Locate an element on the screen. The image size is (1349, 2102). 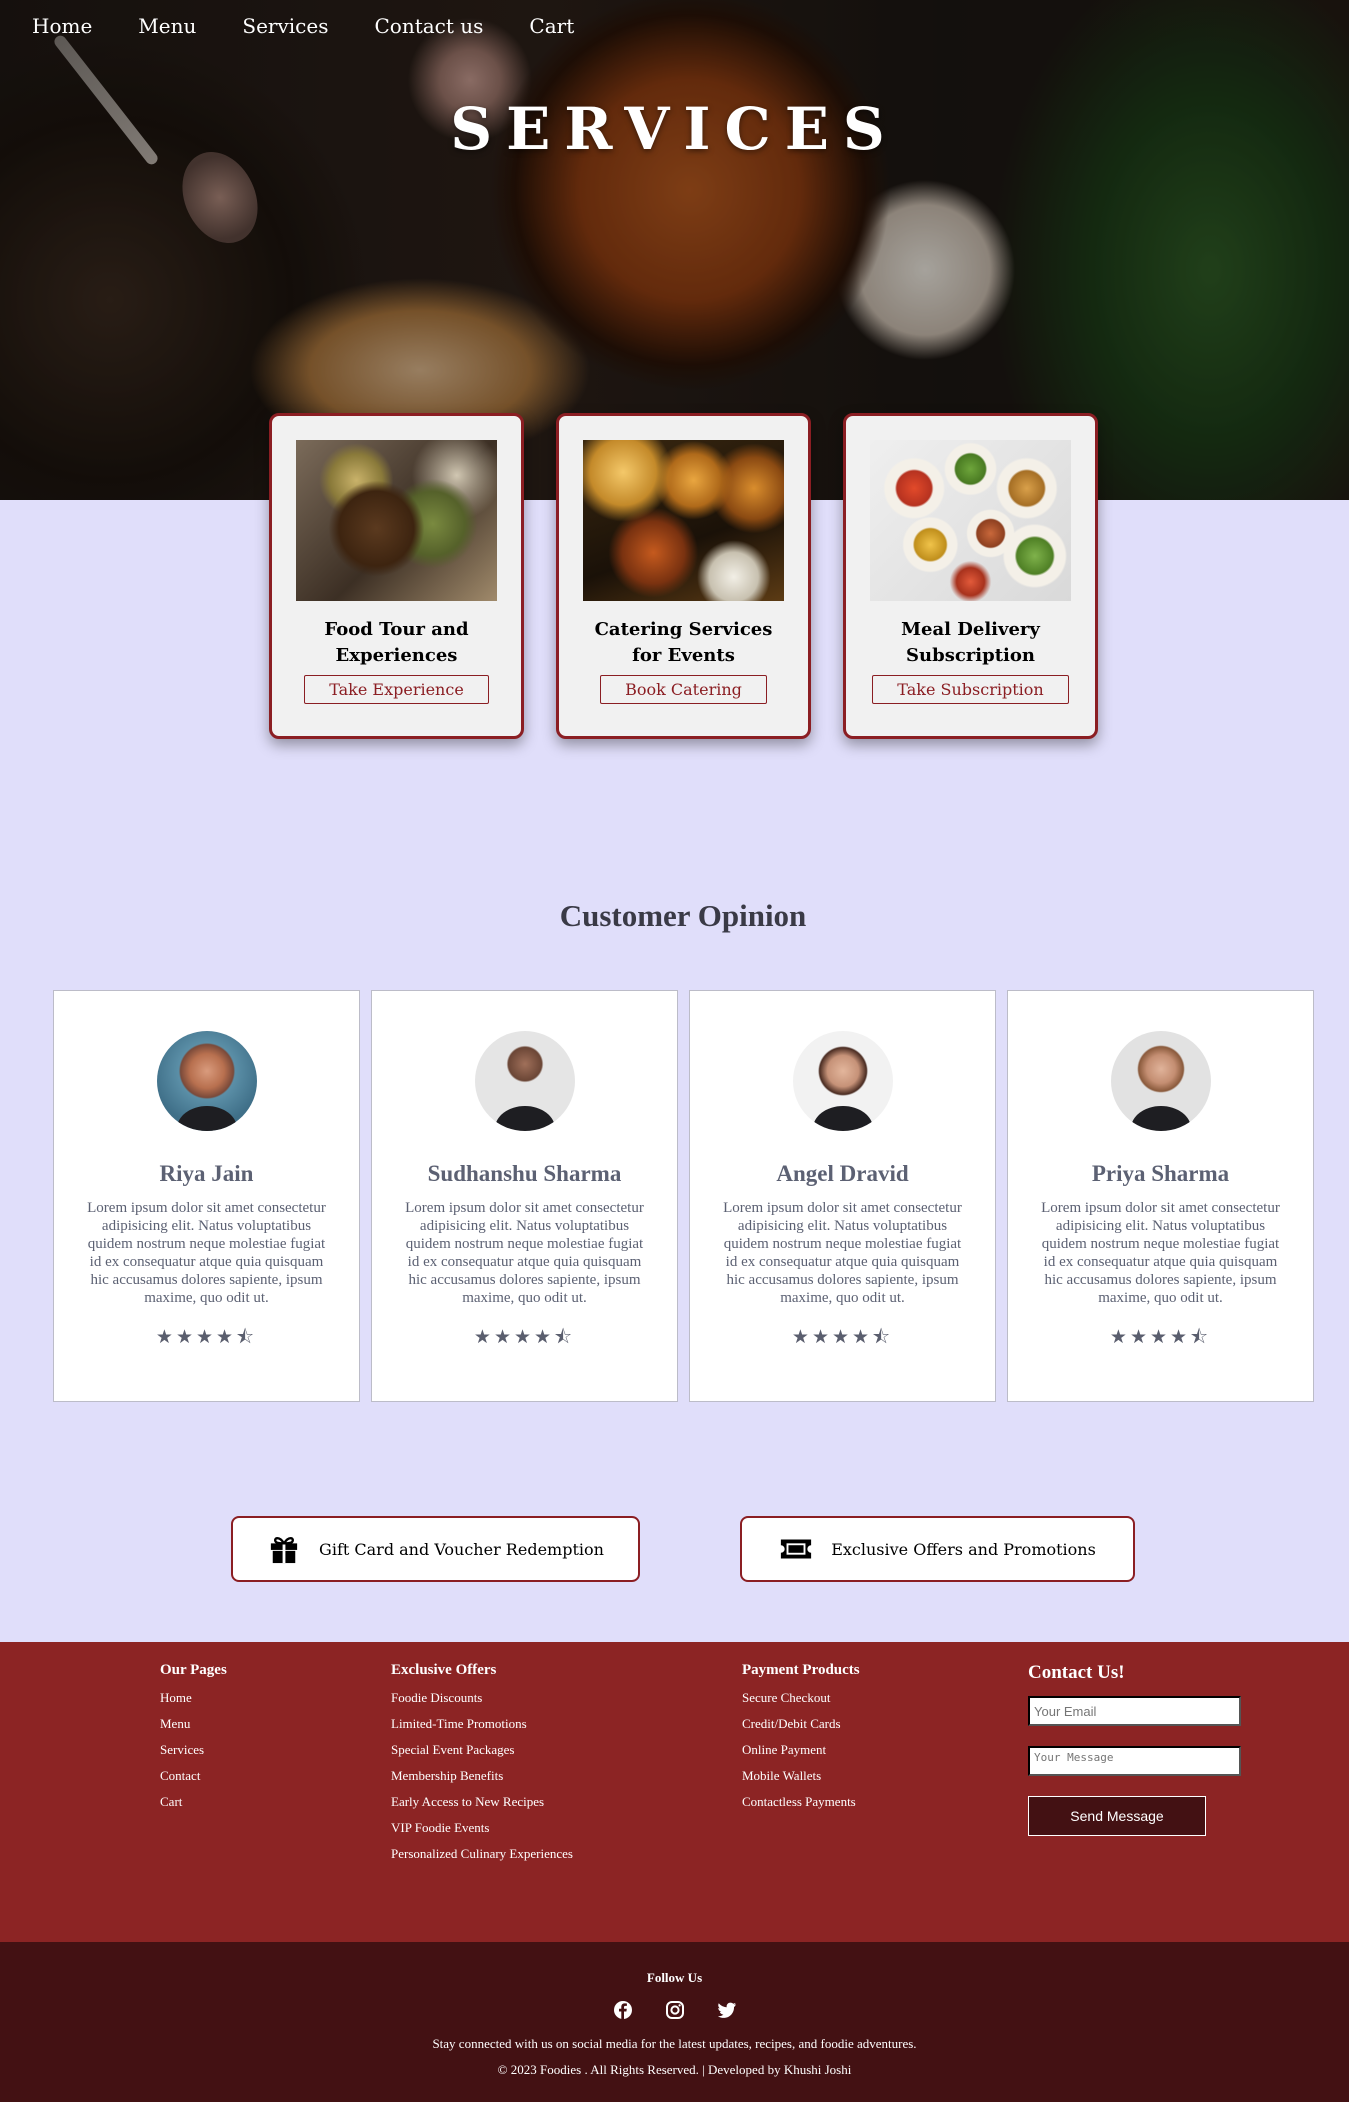
service-title: Meal Delivery Subscription is located at coordinates (970, 642).